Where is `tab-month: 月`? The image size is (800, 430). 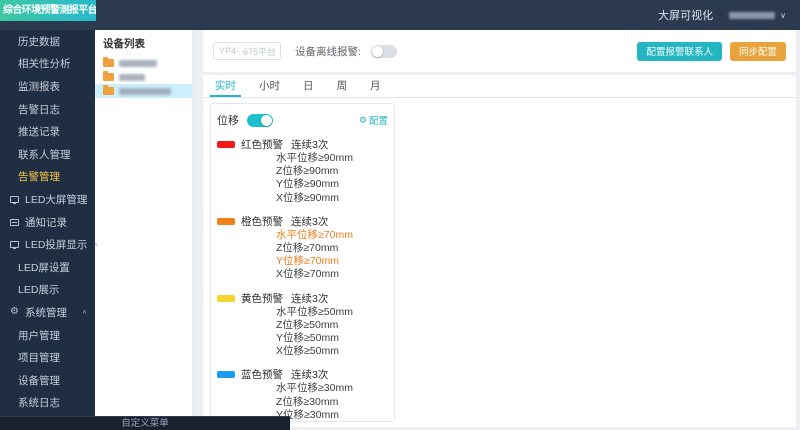 tab-month: 月 is located at coordinates (375, 86).